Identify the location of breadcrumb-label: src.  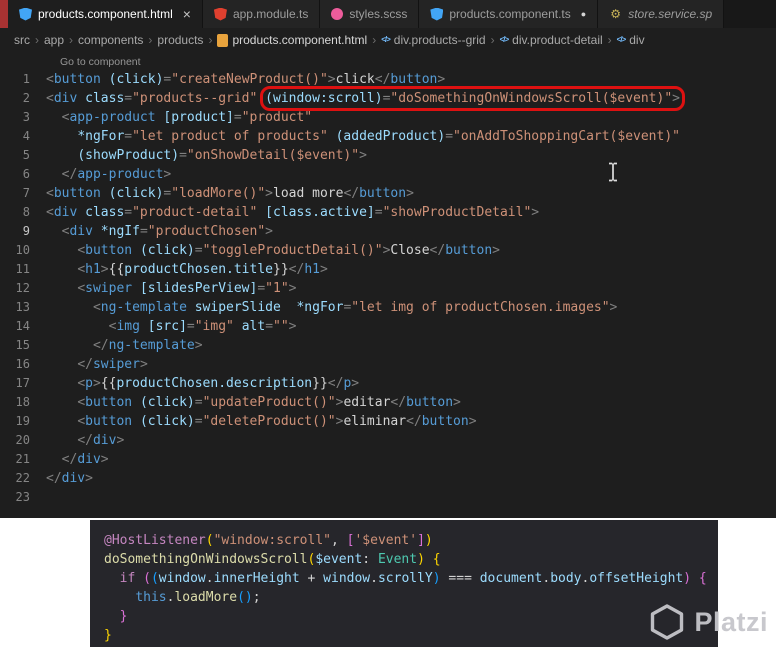
(22, 40).